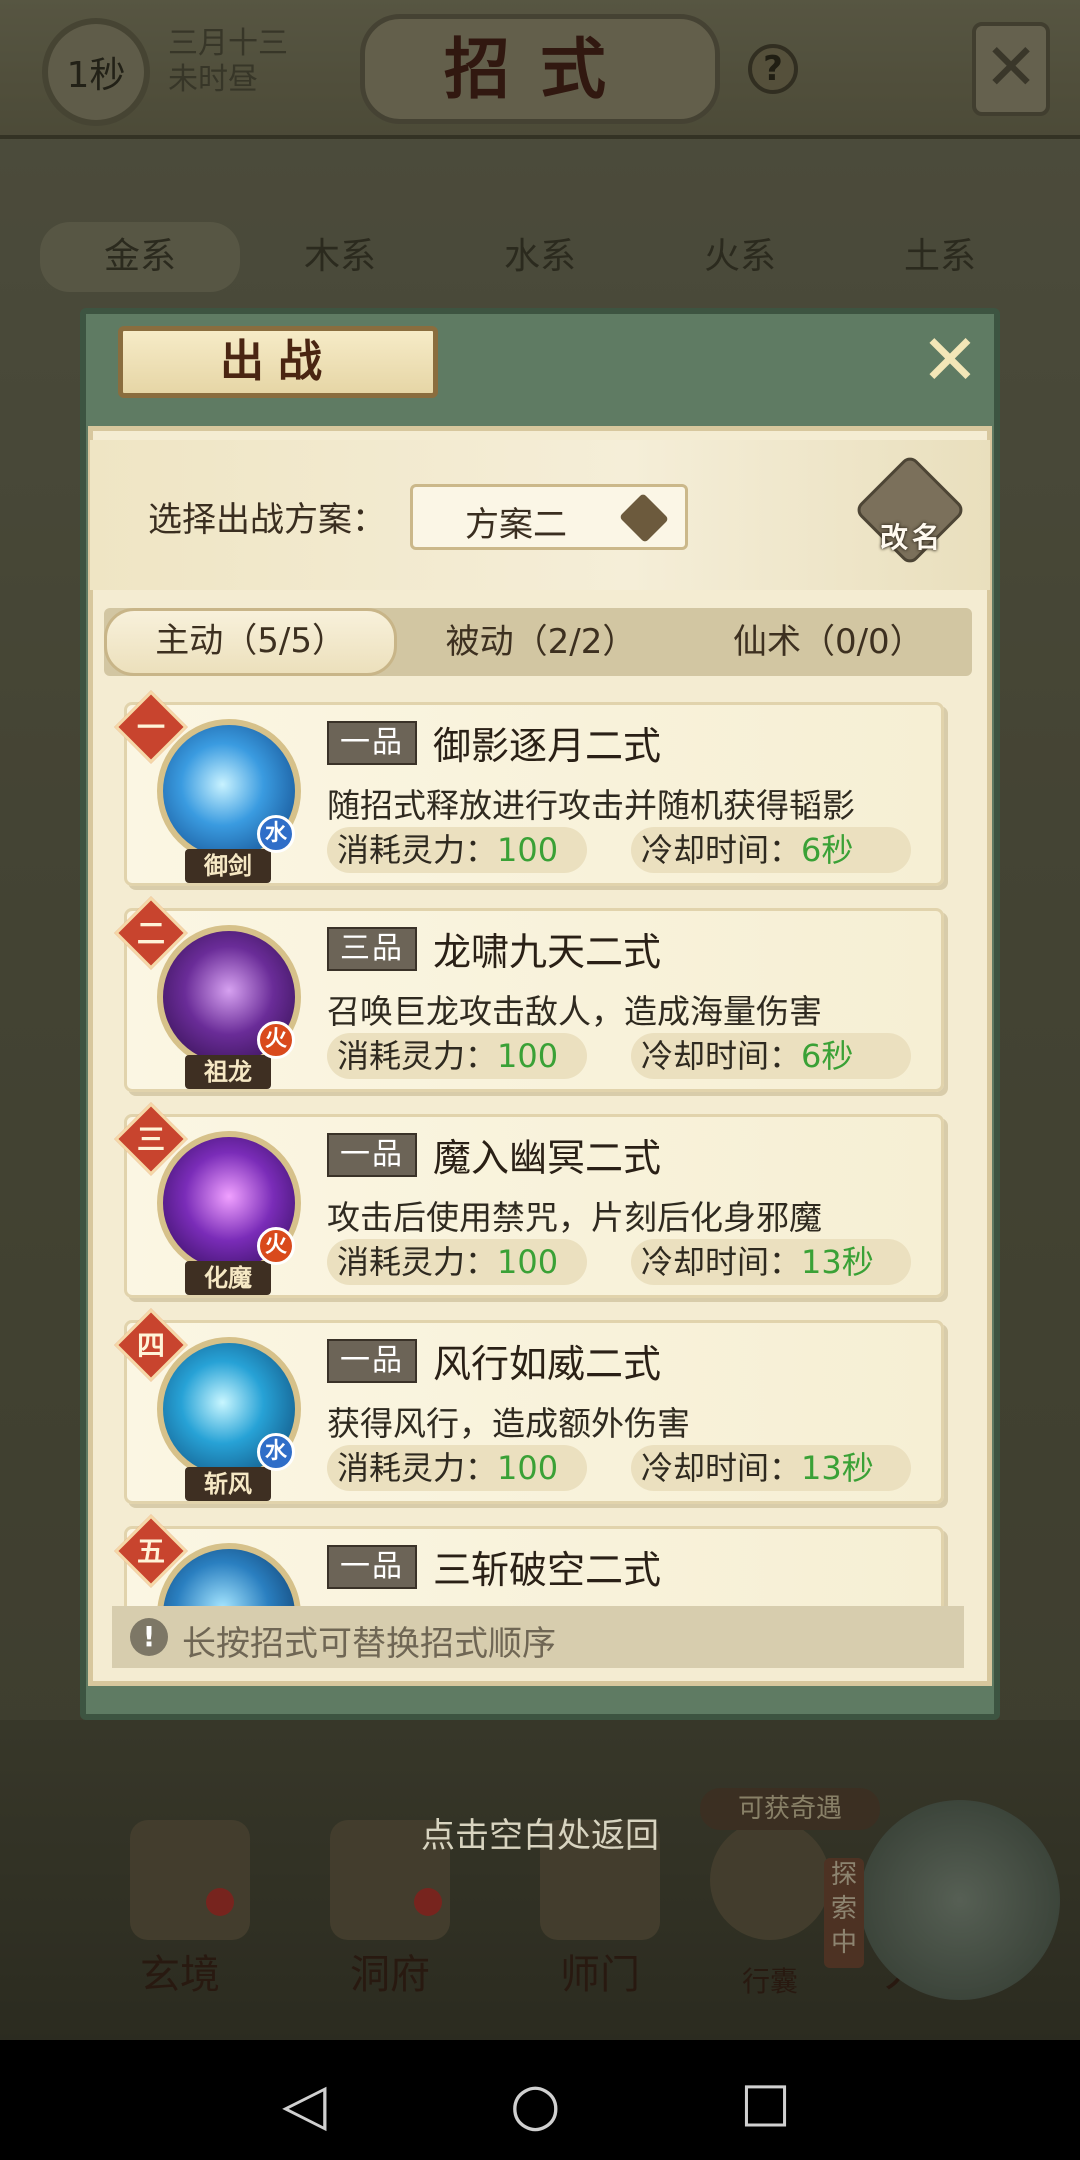  Describe the element at coordinates (267, 520) in the screenshot. I see `scheme-label: 选择出战方案：` at that location.